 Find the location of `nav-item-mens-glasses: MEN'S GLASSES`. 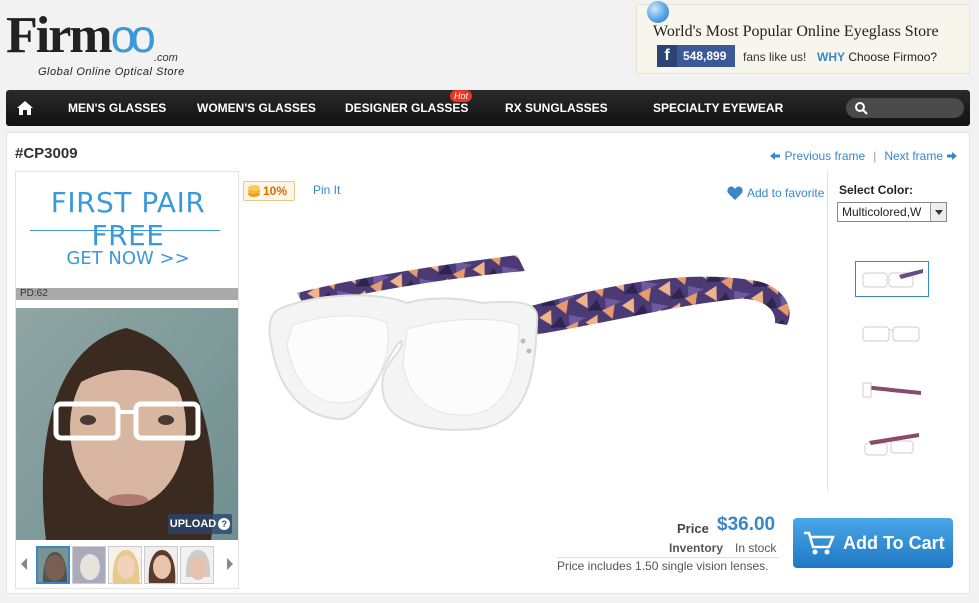

nav-item-mens-glasses: MEN'S GLASSES is located at coordinates (117, 108).